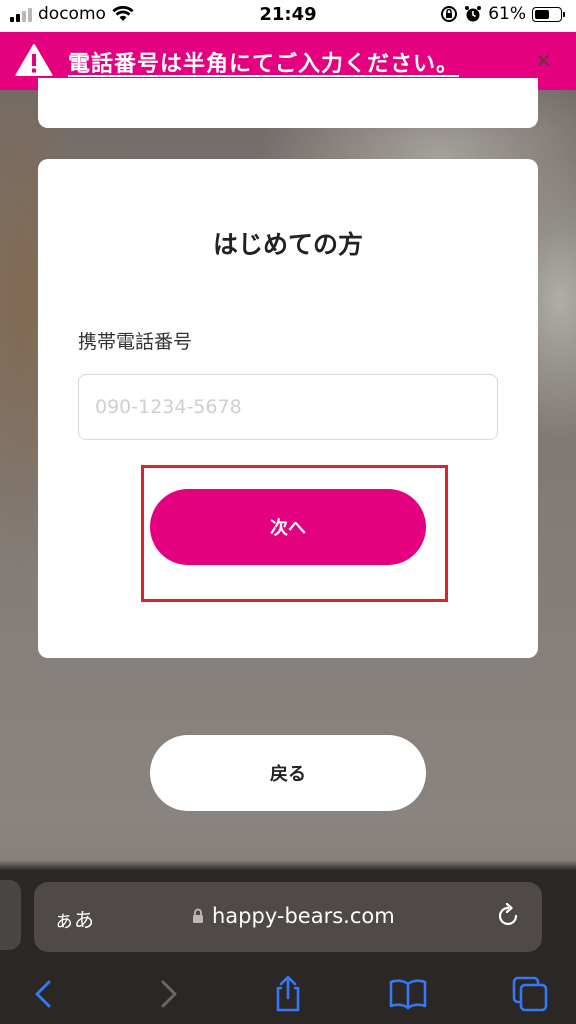  Describe the element at coordinates (10, 915) in the screenshot. I see `previous-tab-stub` at that location.